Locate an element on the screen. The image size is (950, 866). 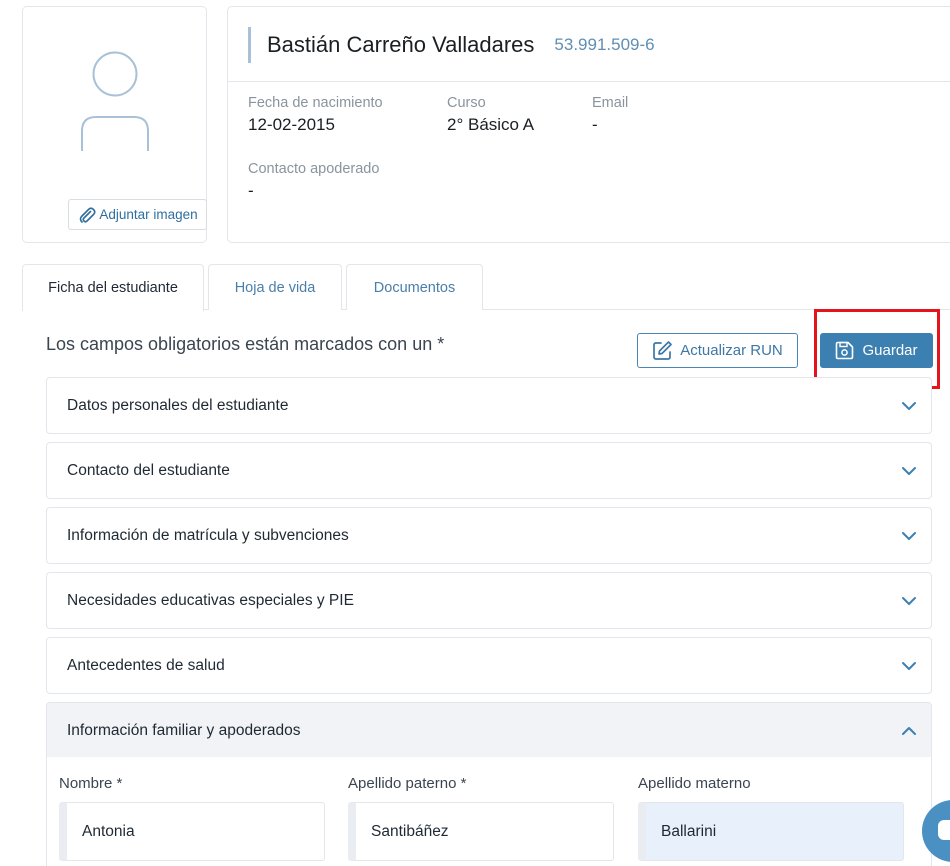
section-title: Datos personales del estudiante is located at coordinates (178, 405).